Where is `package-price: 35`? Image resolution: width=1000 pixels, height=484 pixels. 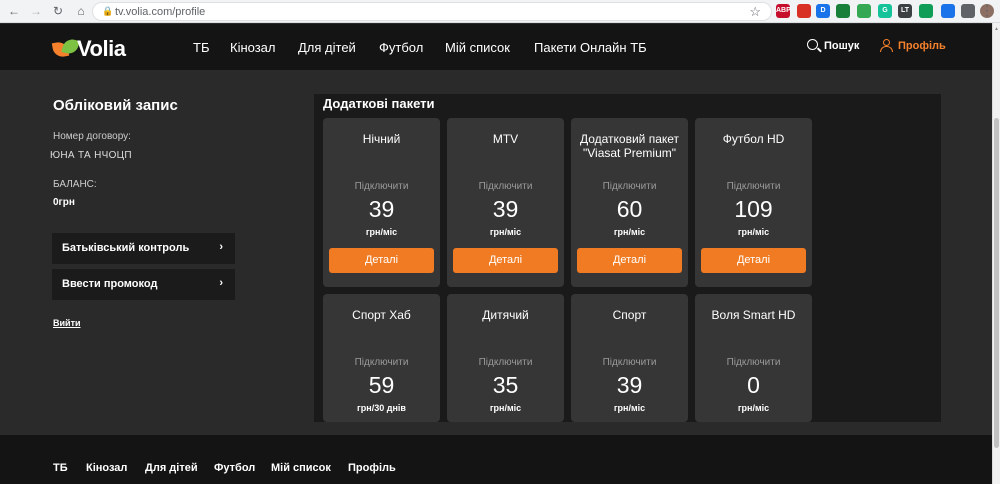
package-price: 35 is located at coordinates (505, 385).